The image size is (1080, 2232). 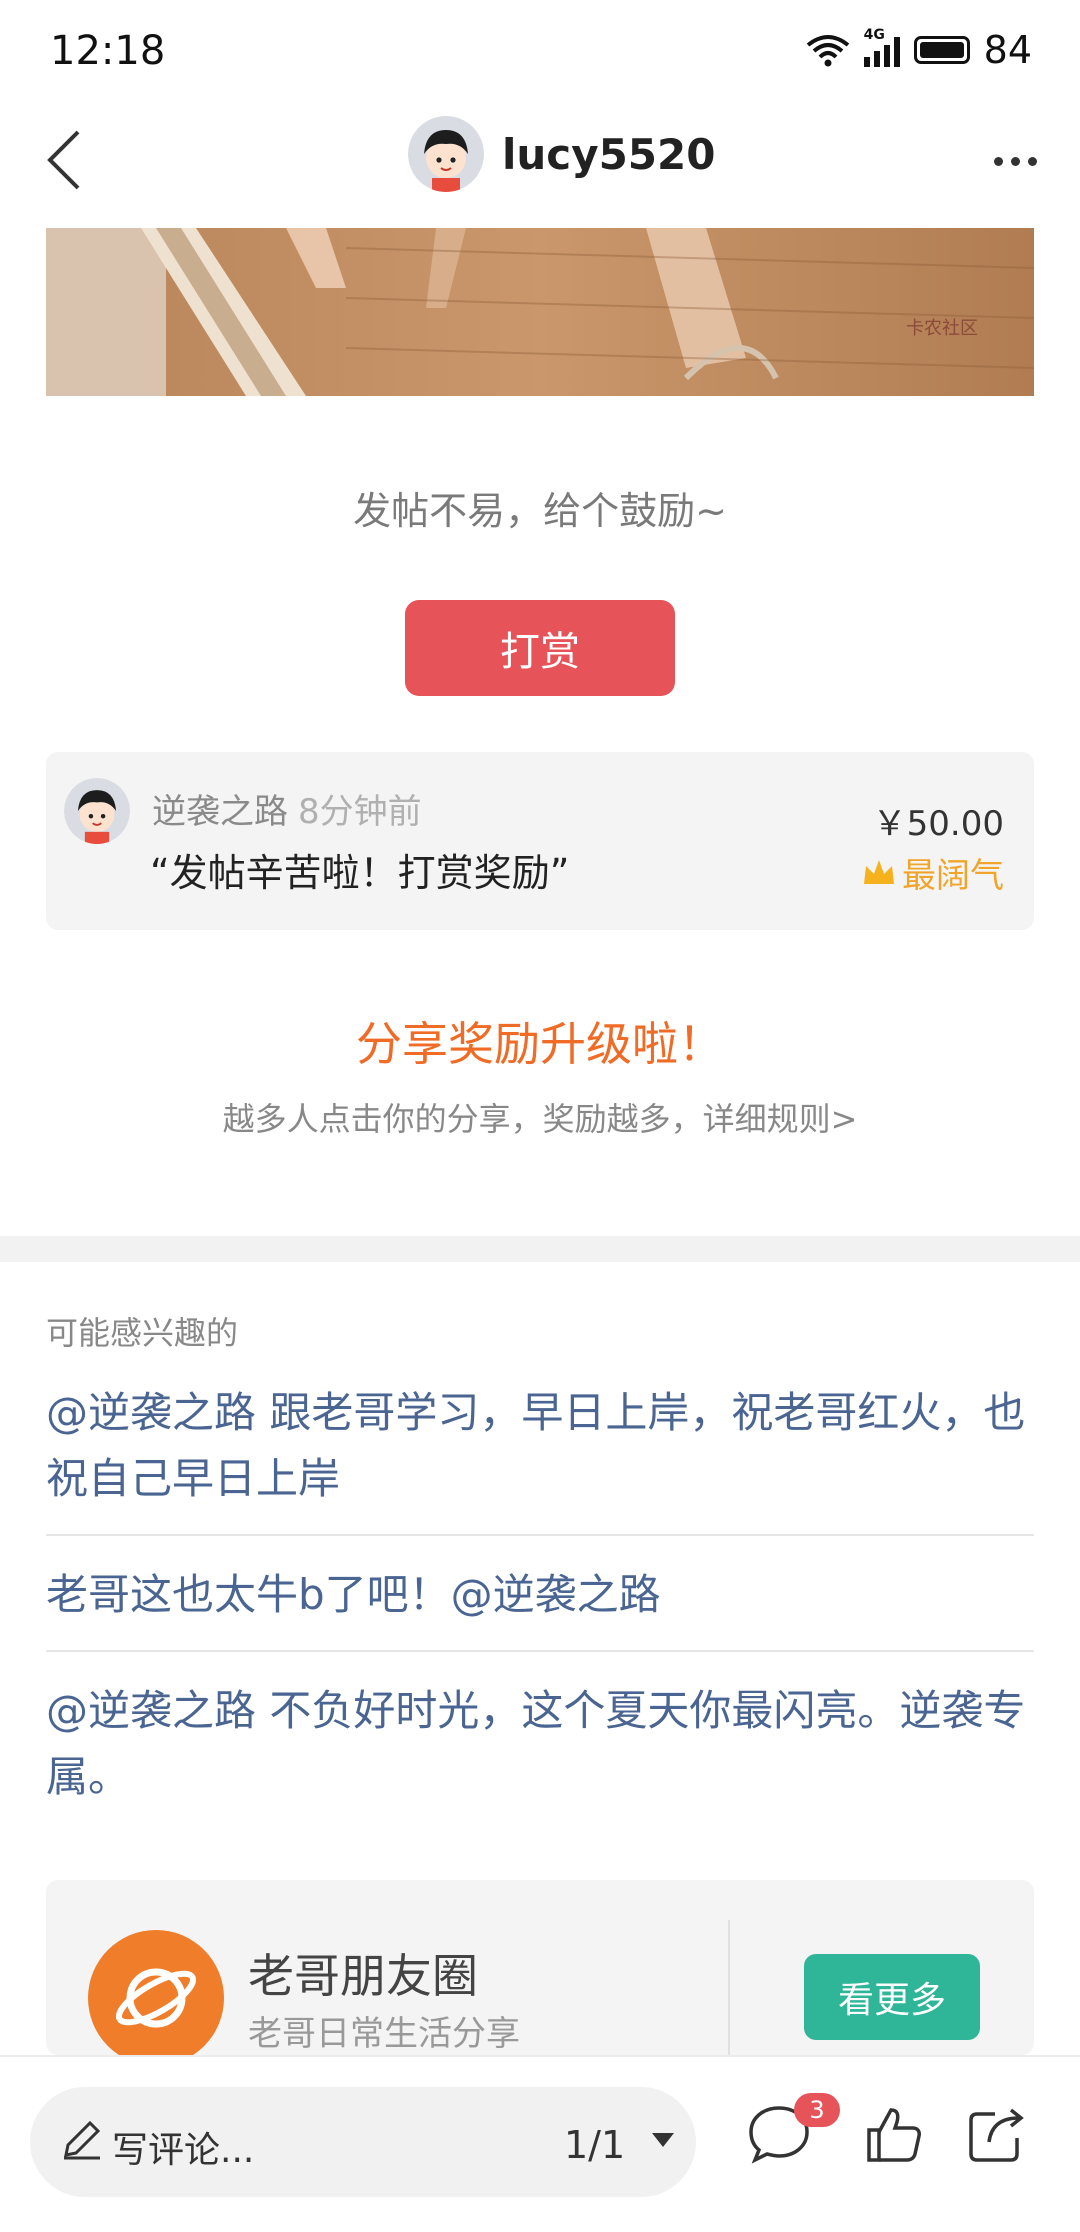 What do you see at coordinates (540, 1044) in the screenshot?
I see `share-upgrade-title: 分享奖励升级啦！` at bounding box center [540, 1044].